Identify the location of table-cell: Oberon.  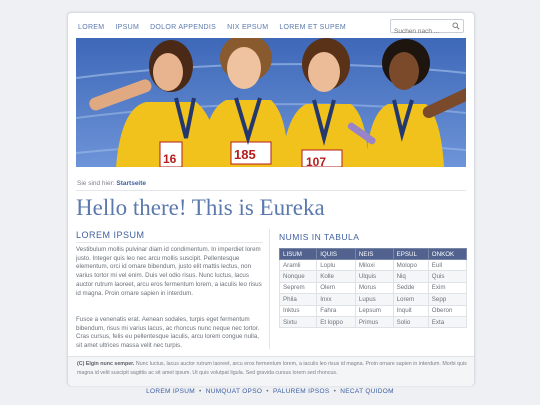
(447, 310).